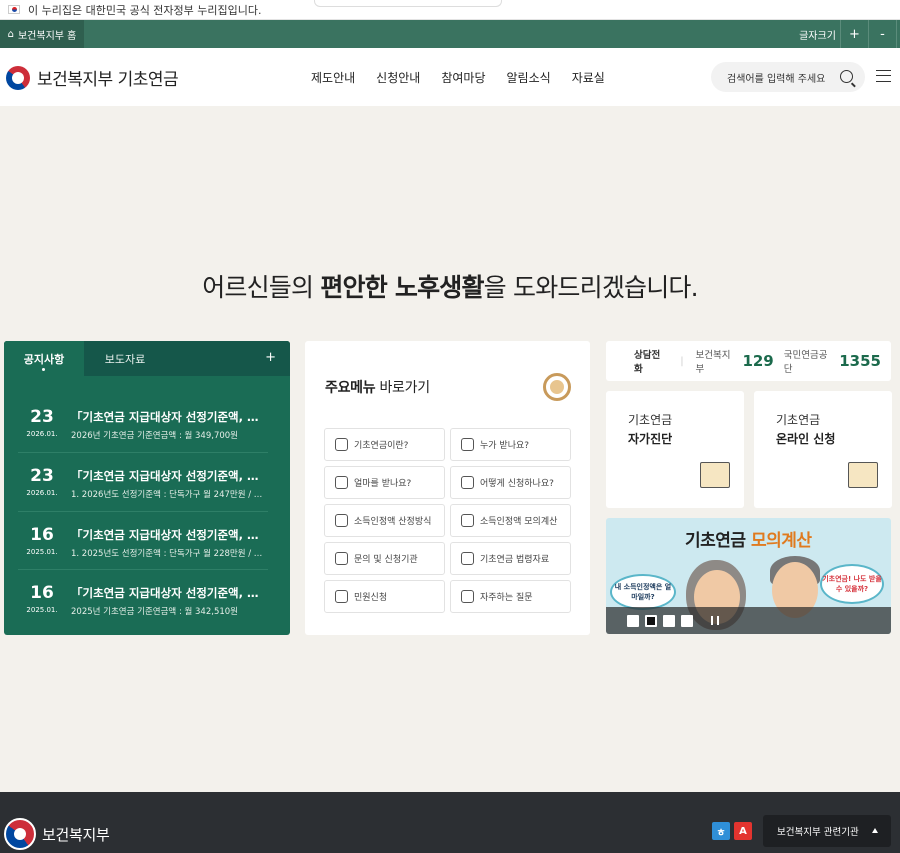  What do you see at coordinates (788, 77) in the screenshot?
I see `search-input: 검색어를 입력해 주세요` at bounding box center [788, 77].